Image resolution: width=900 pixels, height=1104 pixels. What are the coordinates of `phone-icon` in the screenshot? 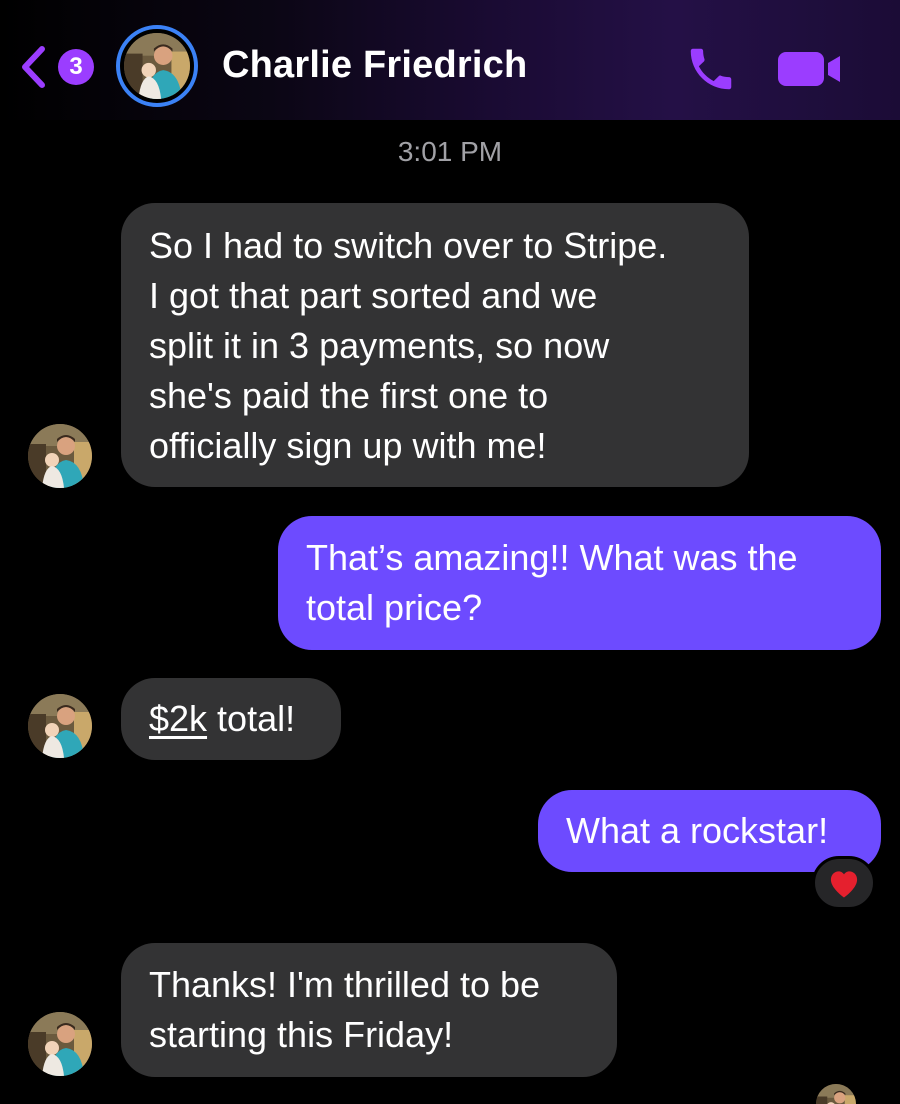 It's located at (711, 69).